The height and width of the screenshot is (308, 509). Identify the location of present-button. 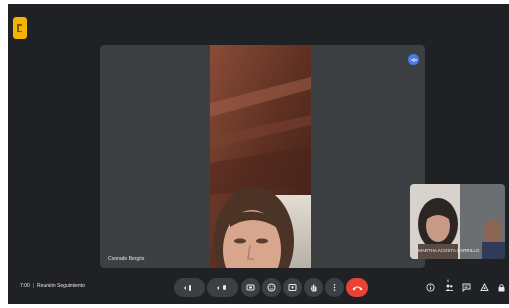
(292, 287).